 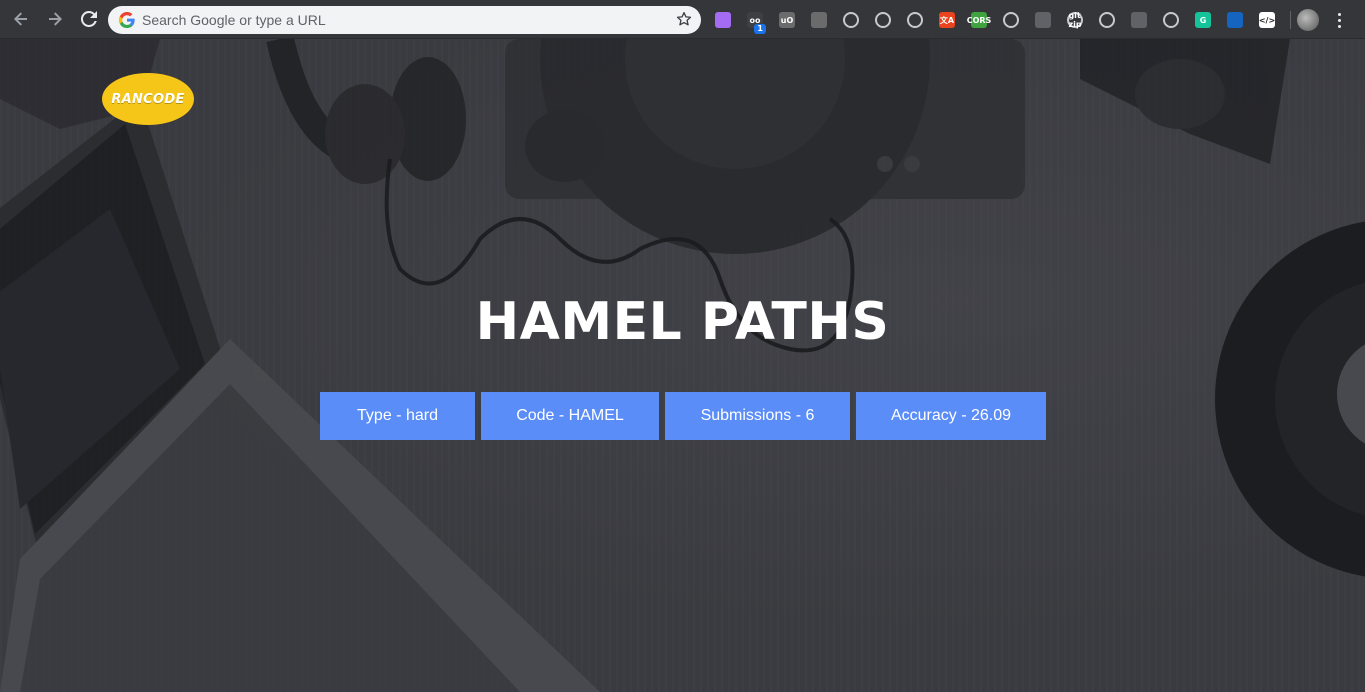 I want to click on accuracy-button: Accuracy - 26.09, so click(x=951, y=416).